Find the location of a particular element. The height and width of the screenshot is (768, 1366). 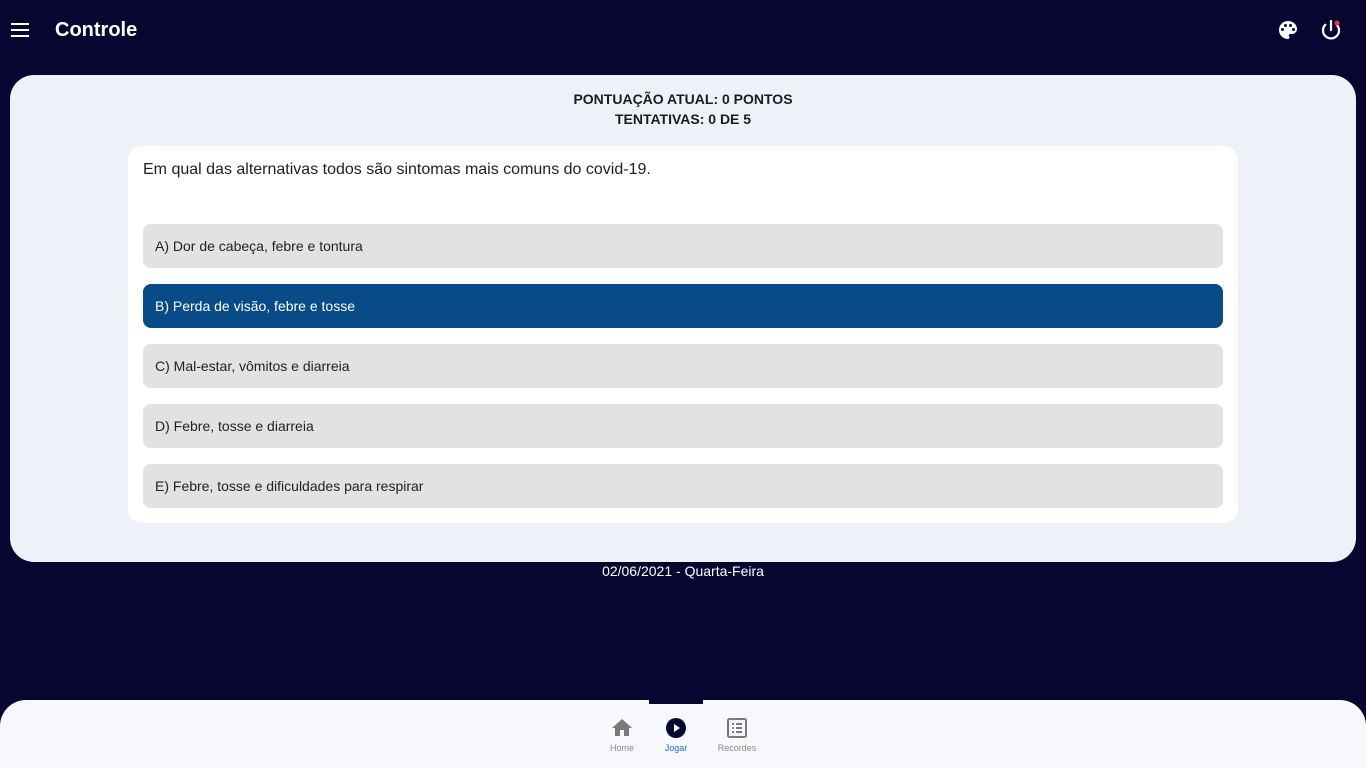

nav-label-jogar: Jogar is located at coordinates (676, 748).